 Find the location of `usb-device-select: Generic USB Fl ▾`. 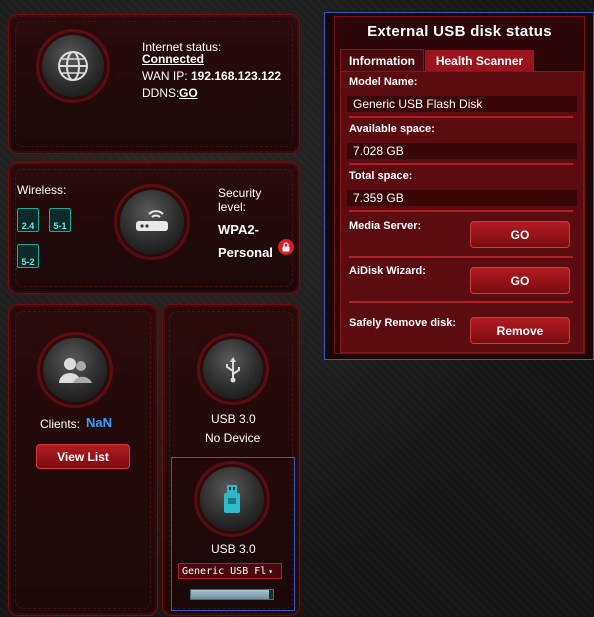

usb-device-select: Generic USB Fl ▾ is located at coordinates (230, 571).